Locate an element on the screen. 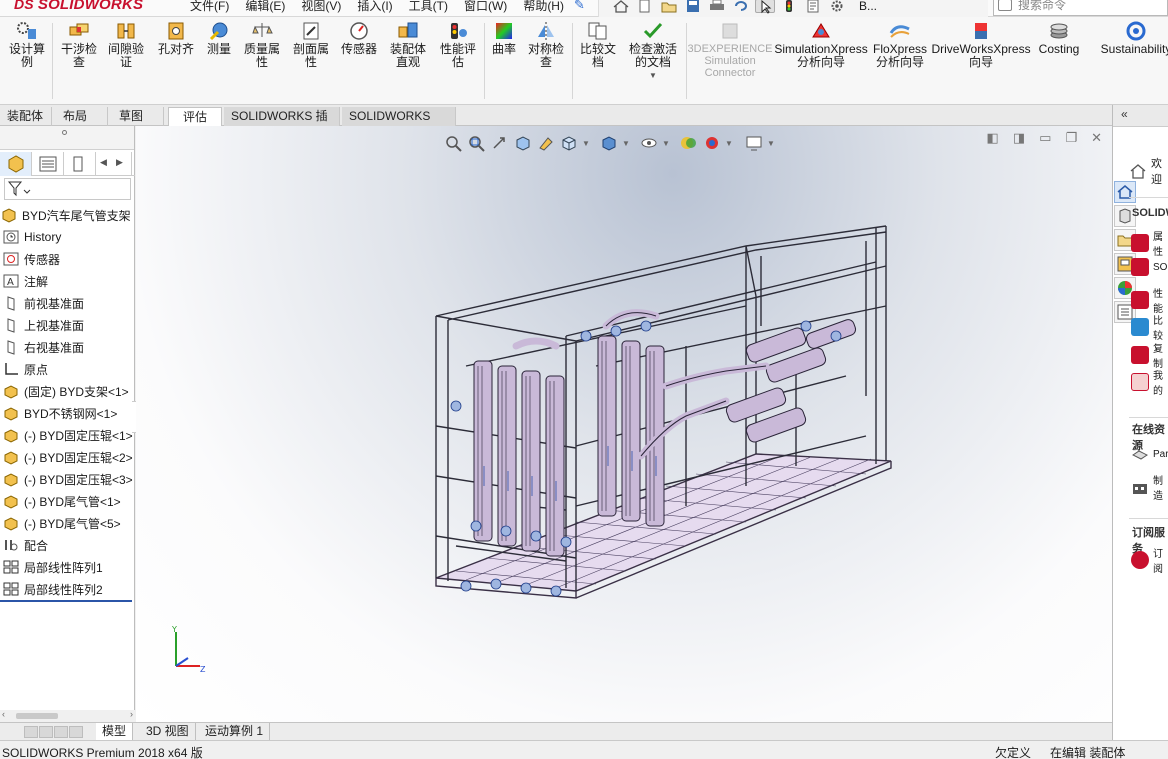  compare-documents-button: 比较文档 is located at coordinates (598, 45).